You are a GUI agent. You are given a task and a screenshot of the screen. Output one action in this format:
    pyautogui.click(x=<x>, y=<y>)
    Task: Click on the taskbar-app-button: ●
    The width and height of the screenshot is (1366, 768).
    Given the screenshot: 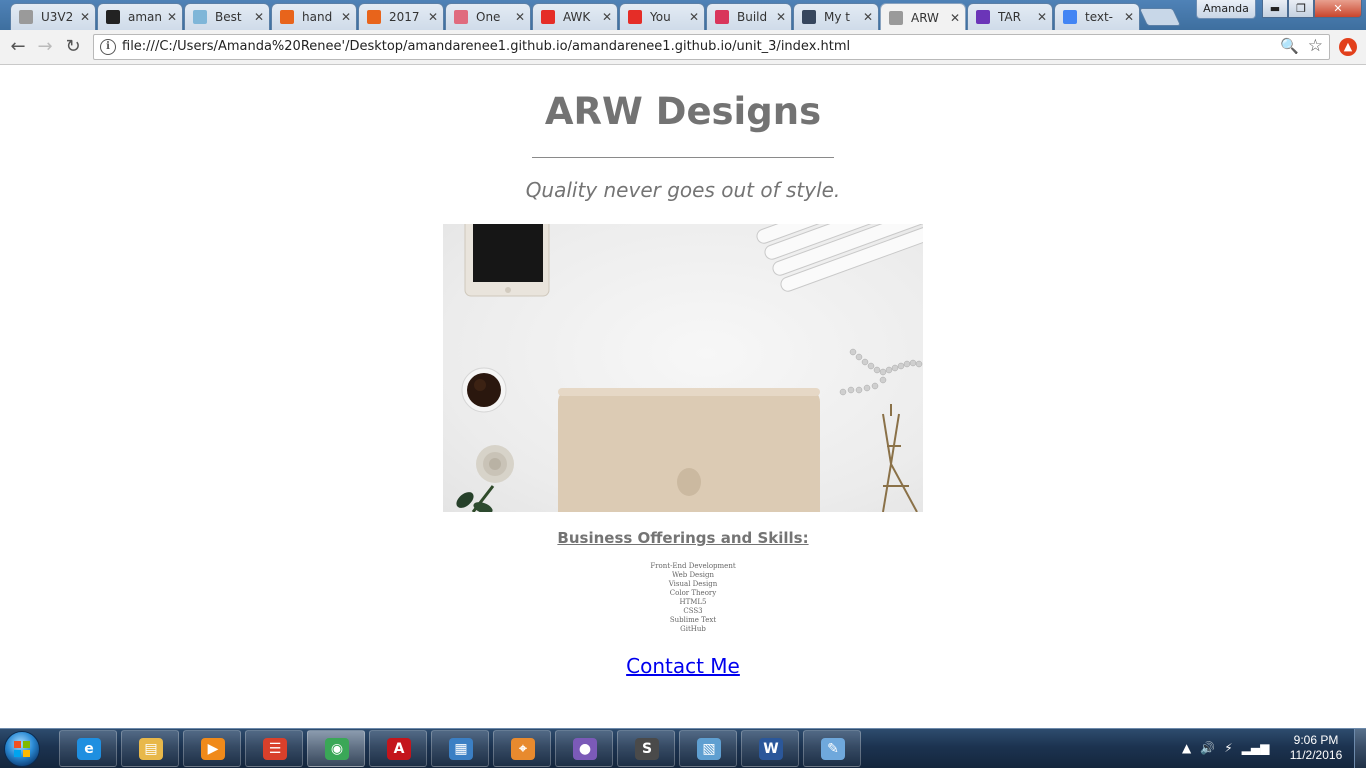 What is the action you would take?
    pyautogui.click(x=584, y=748)
    